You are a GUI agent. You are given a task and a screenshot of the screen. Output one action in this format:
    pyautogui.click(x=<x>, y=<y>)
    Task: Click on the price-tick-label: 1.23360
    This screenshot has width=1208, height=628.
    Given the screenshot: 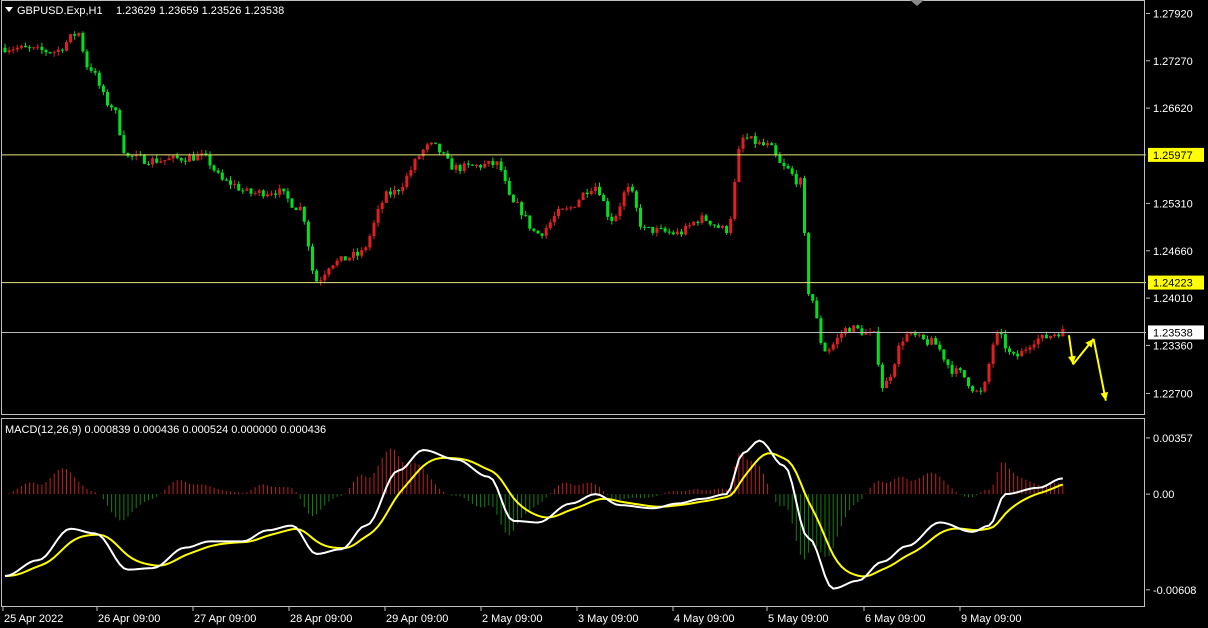 What is the action you would take?
    pyautogui.click(x=1173, y=346)
    